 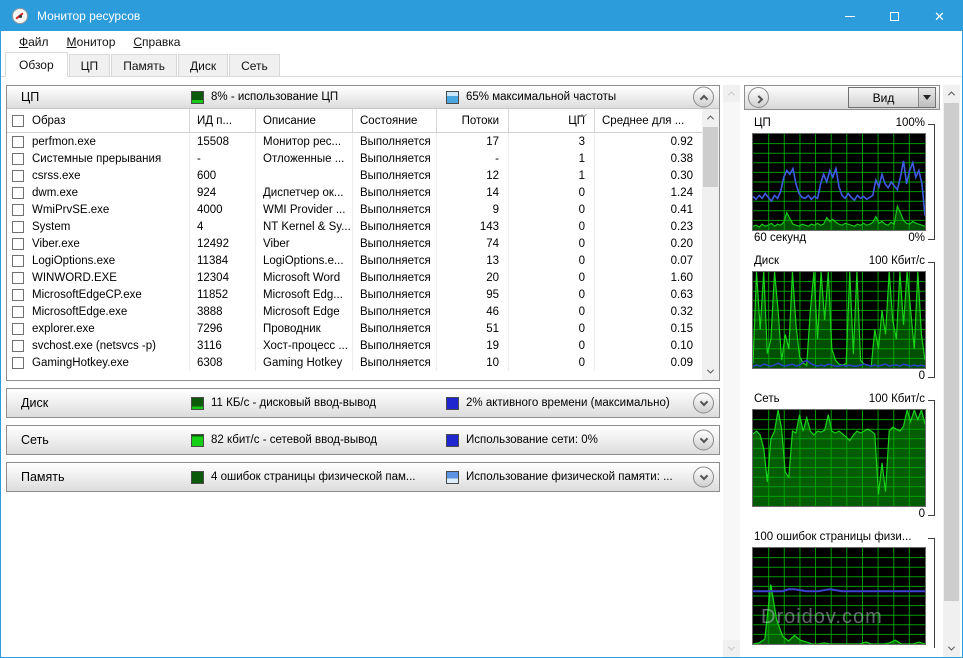 What do you see at coordinates (931, 320) in the screenshot?
I see `graph-bracket` at bounding box center [931, 320].